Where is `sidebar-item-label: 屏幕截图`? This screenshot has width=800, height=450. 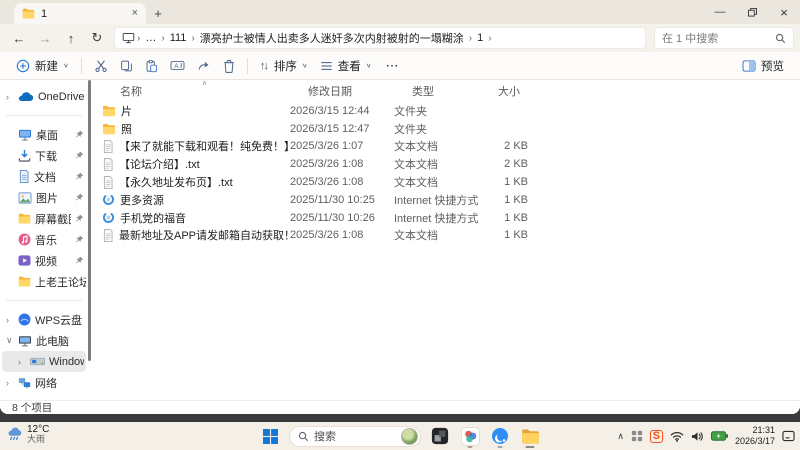
sidebar-item-label: 屏幕截图 is located at coordinates (53, 219).